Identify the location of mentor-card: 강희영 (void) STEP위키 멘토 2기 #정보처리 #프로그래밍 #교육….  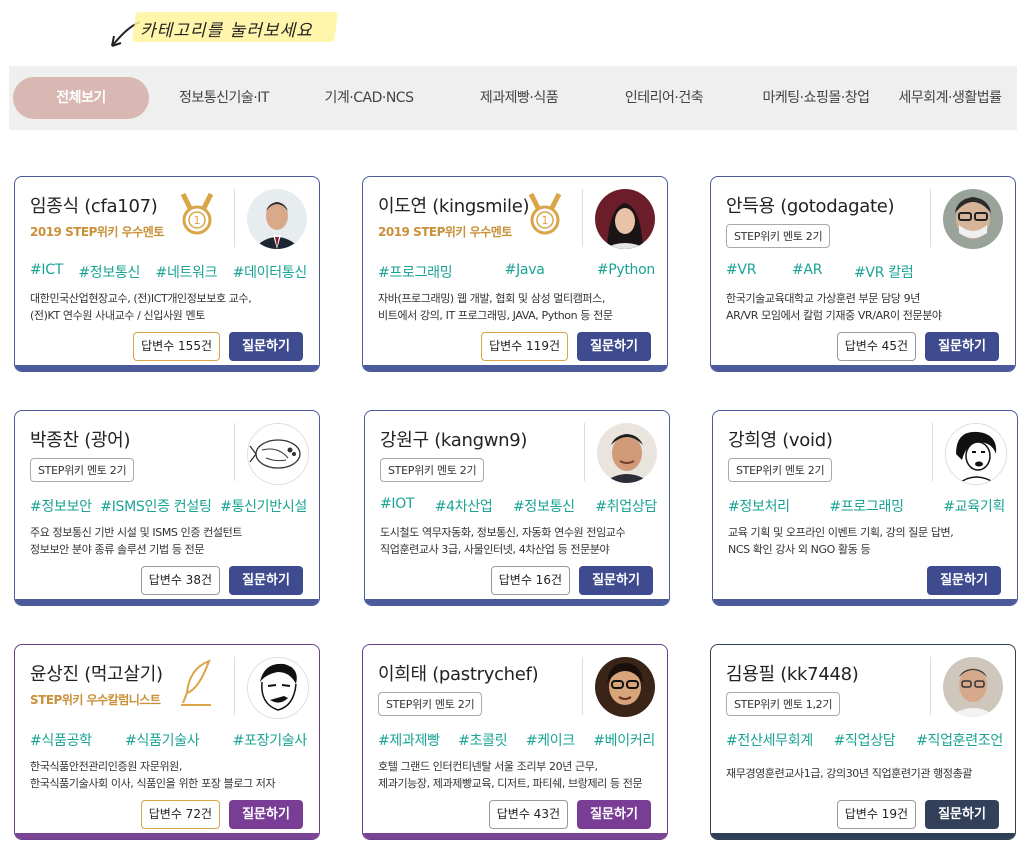
(865, 508).